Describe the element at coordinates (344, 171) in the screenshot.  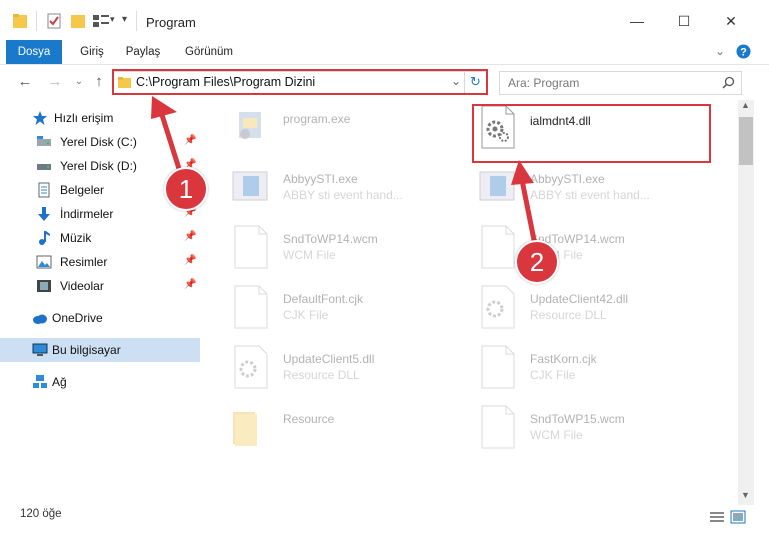
I see `callout-arrows` at that location.